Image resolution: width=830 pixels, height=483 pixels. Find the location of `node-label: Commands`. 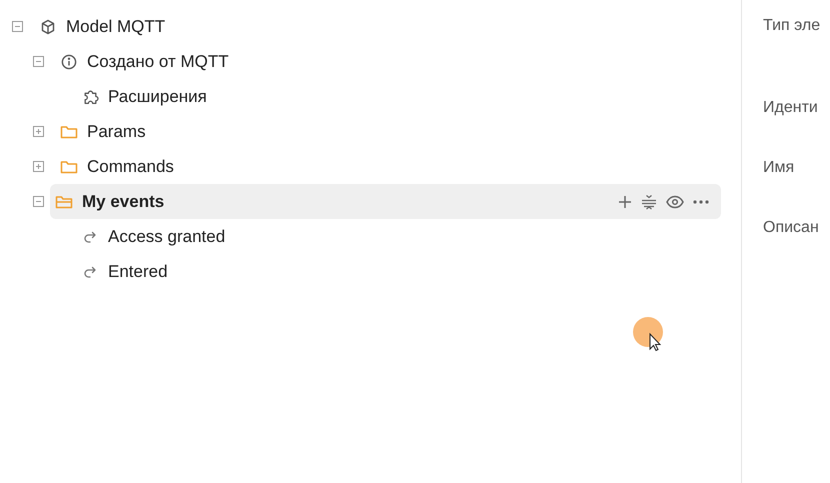

node-label: Commands is located at coordinates (130, 167).